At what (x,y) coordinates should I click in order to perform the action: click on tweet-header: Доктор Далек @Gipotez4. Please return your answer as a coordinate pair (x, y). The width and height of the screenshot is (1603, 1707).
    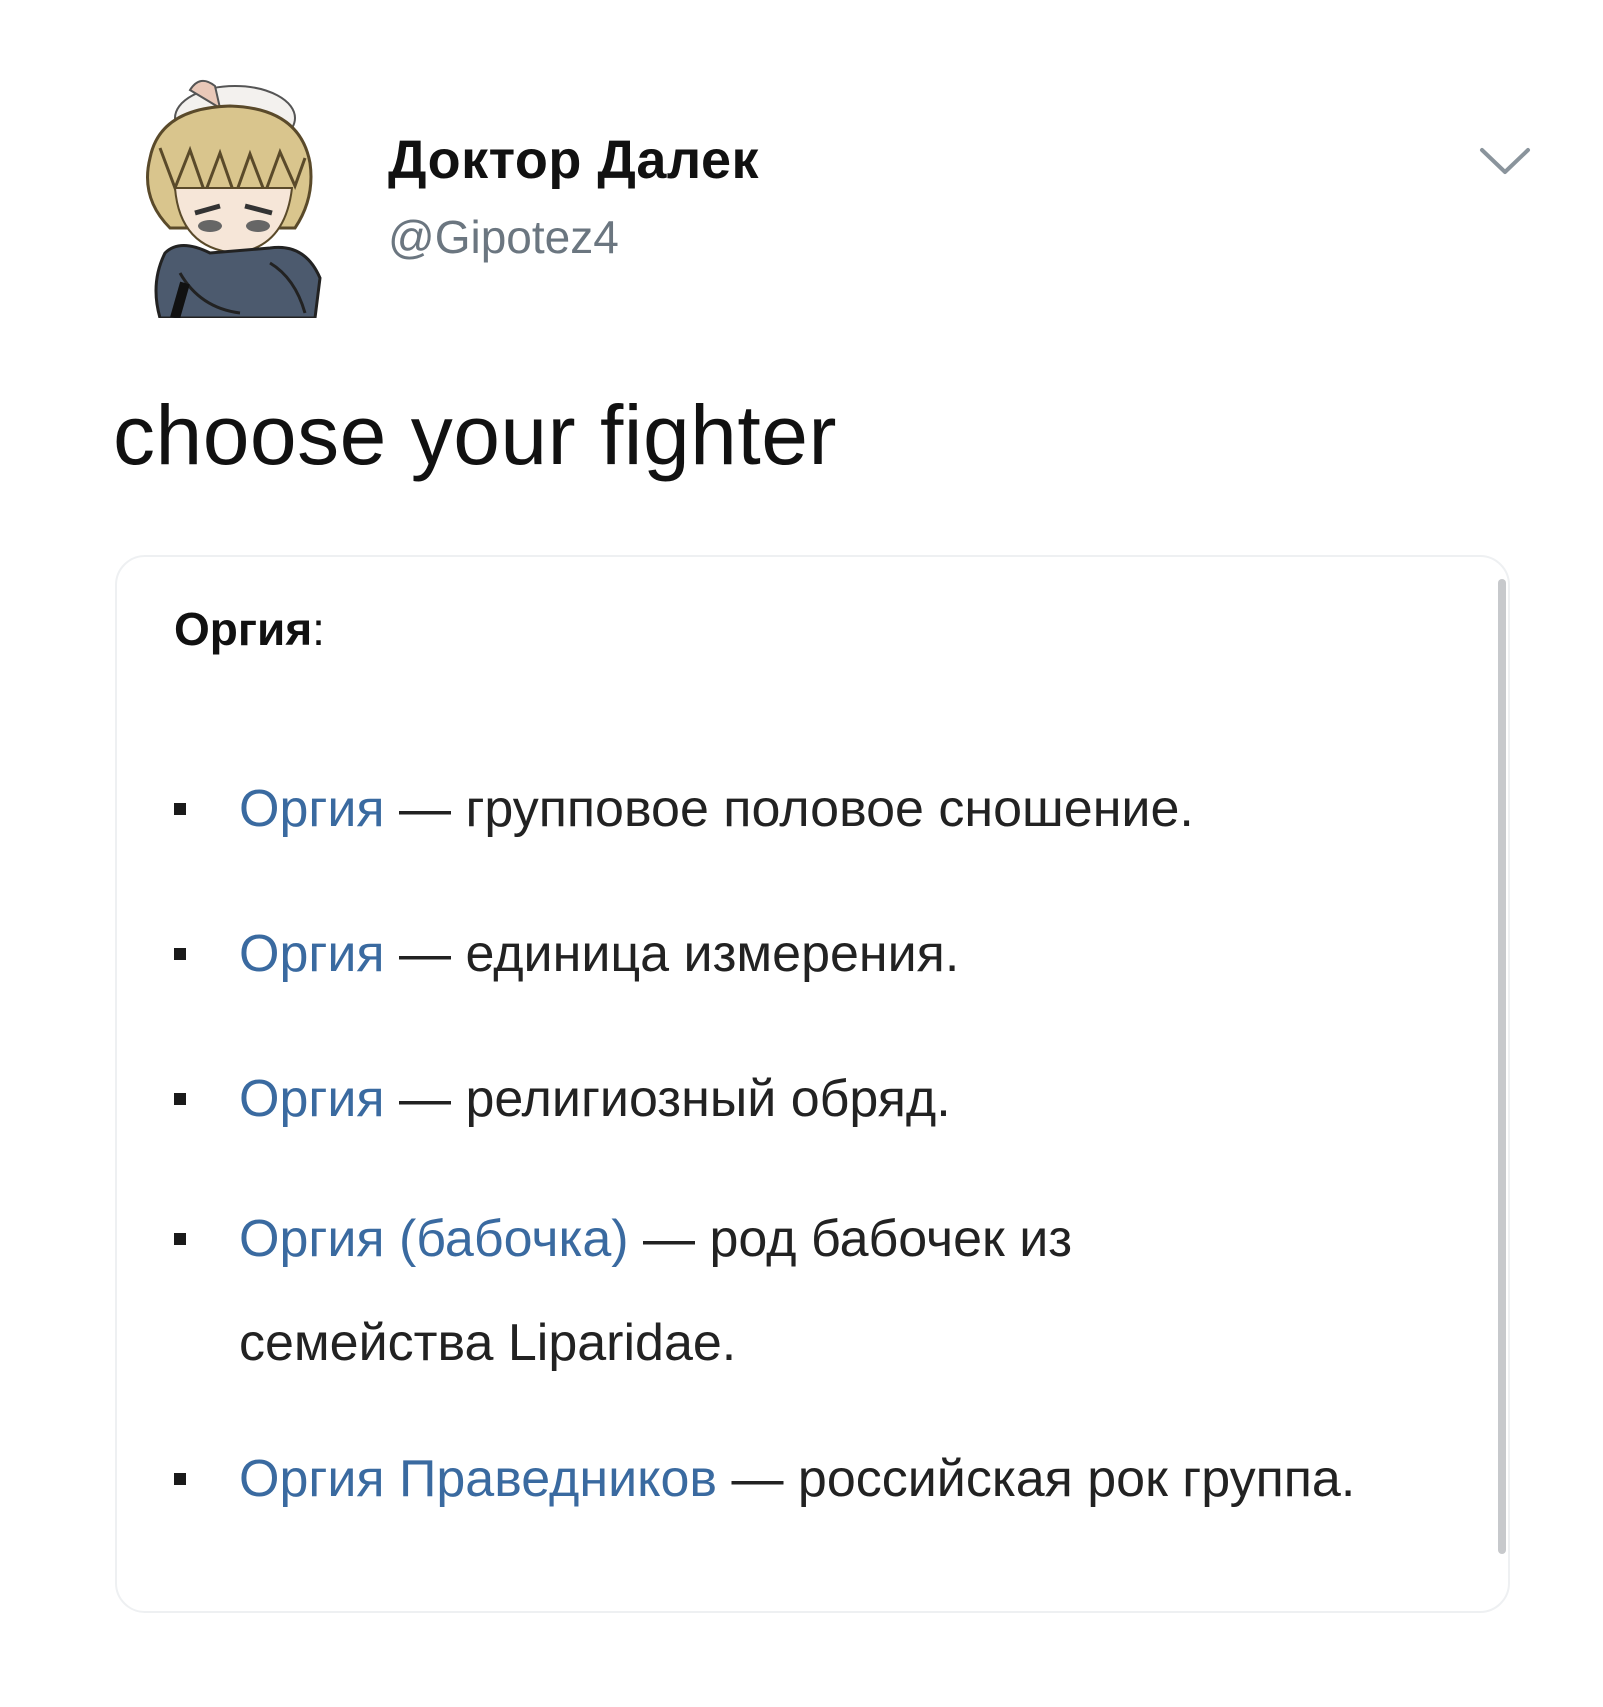
    Looking at the image, I should click on (830, 208).